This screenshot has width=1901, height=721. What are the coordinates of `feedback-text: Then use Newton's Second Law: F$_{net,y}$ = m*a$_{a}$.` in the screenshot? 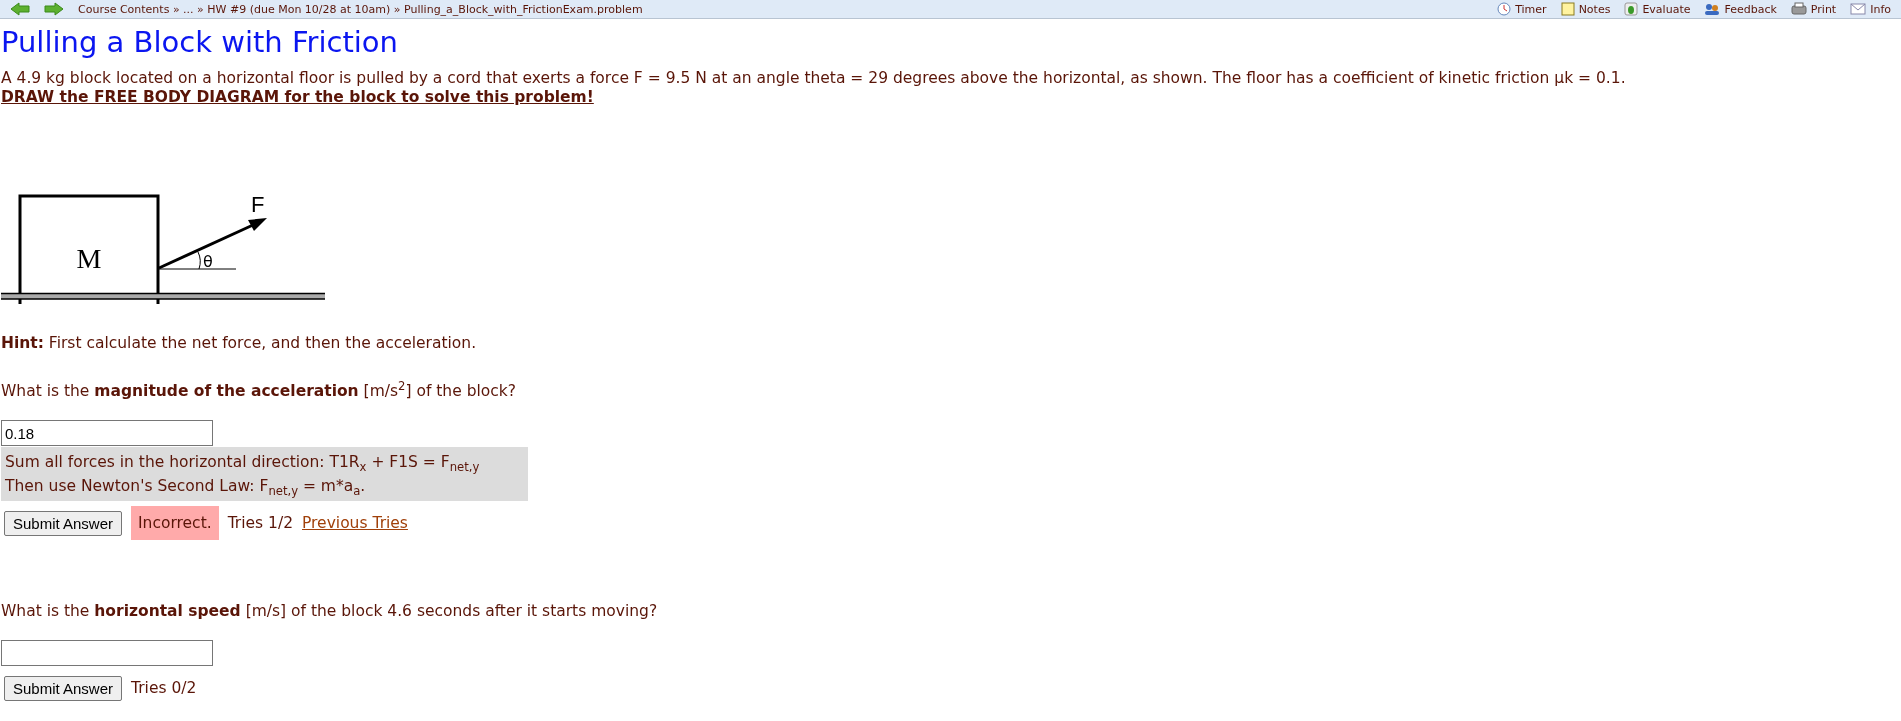 It's located at (186, 487).